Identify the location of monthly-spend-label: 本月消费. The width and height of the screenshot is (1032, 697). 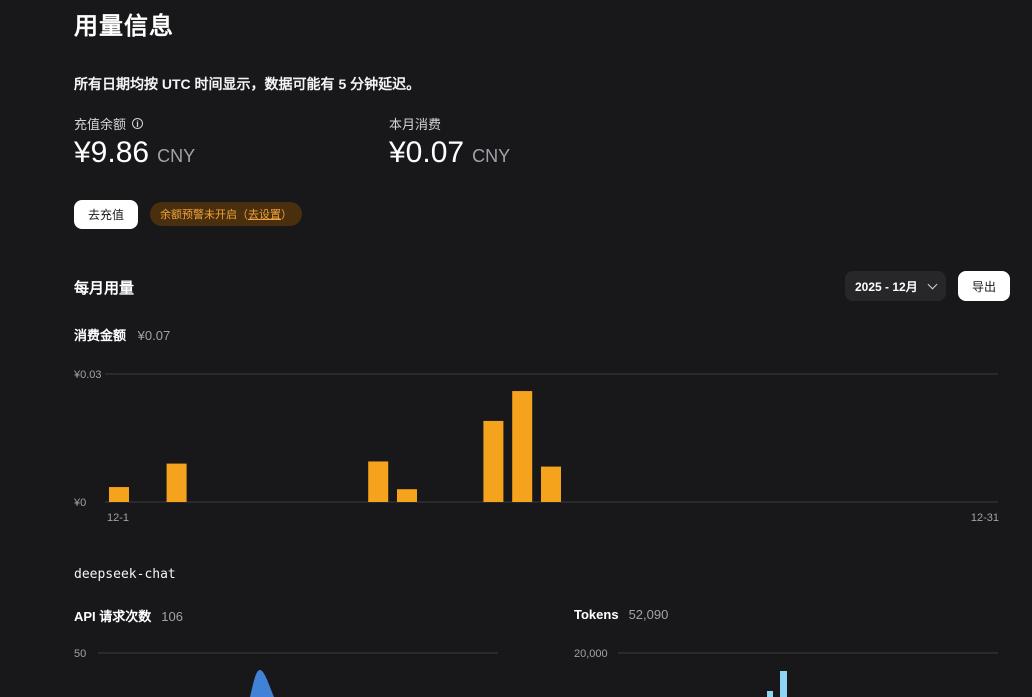
(415, 124).